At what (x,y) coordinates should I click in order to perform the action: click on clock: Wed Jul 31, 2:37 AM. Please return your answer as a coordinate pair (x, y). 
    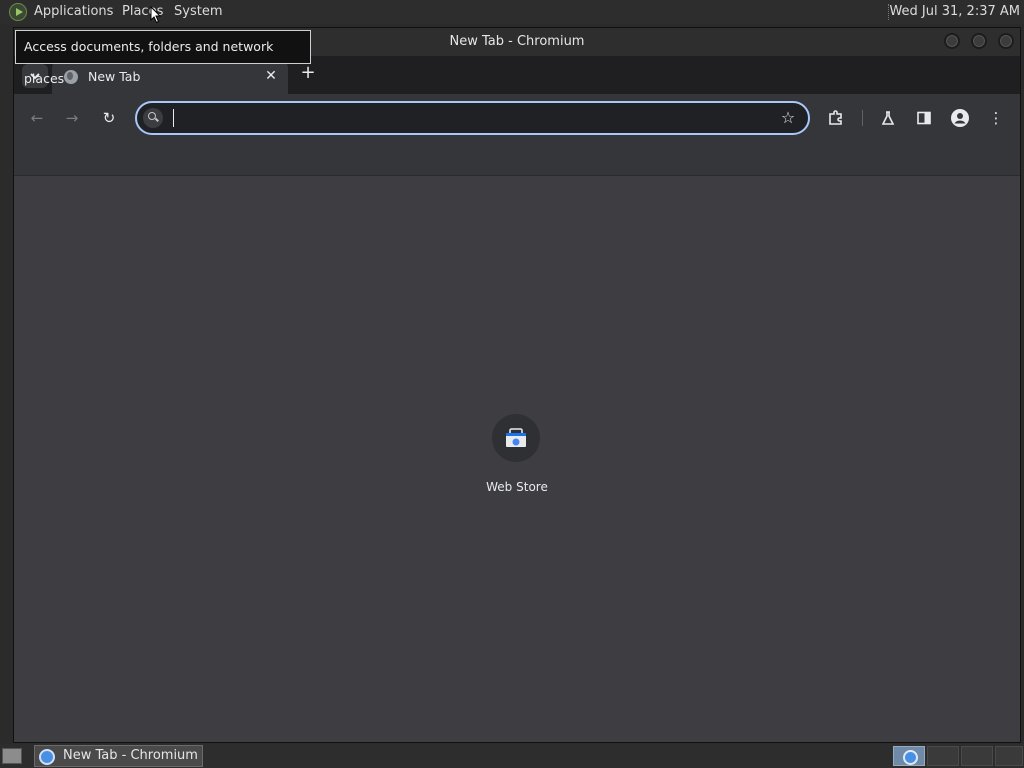
    Looking at the image, I should click on (954, 11).